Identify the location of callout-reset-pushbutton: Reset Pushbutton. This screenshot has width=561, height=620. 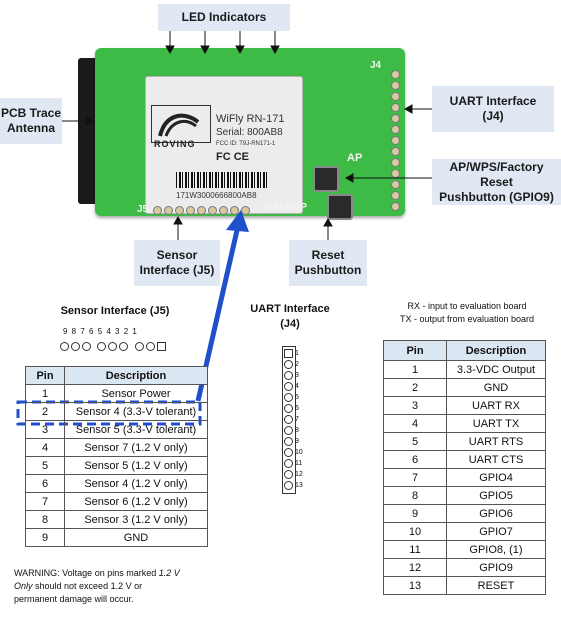
(328, 263).